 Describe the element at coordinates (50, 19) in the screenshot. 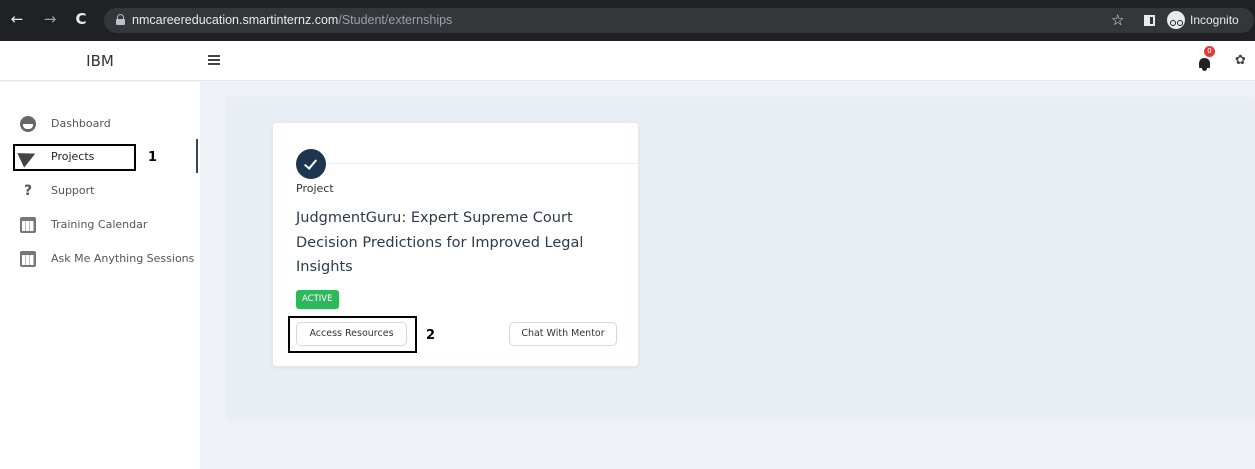

I see `forward-arrow-icon: →` at that location.